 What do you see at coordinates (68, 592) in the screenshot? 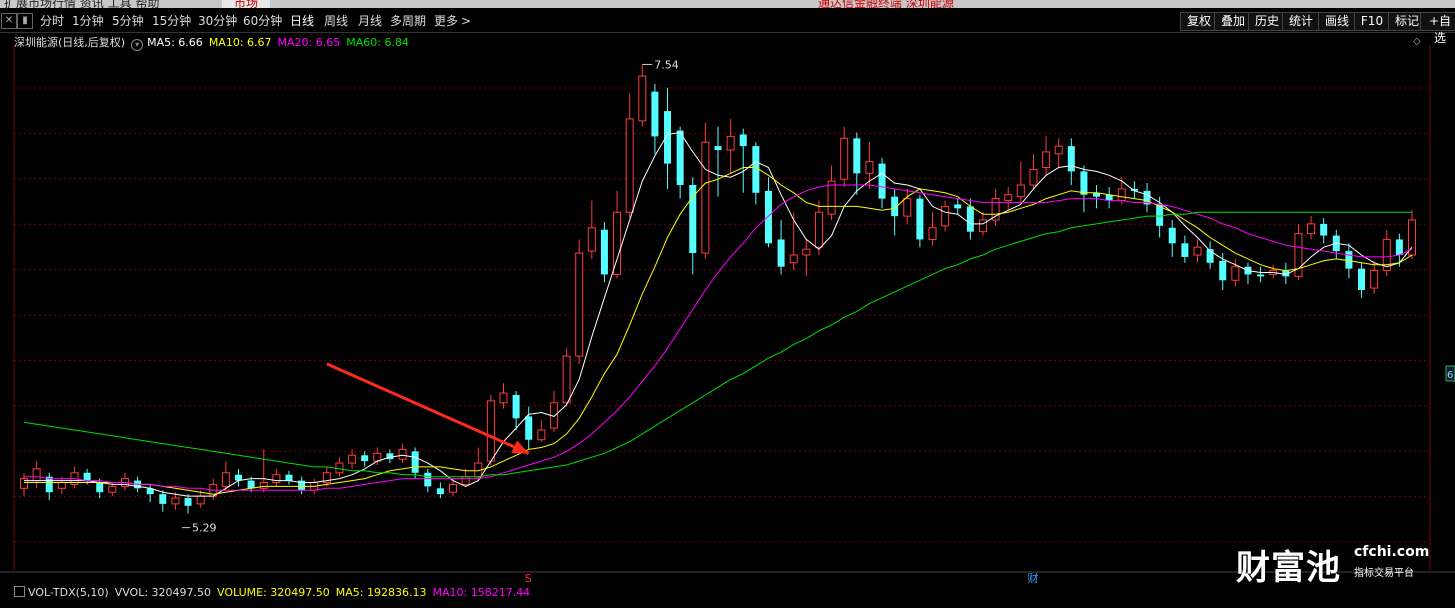
I see `vol-indicator-name: VOL-TDX(5,10)` at bounding box center [68, 592].